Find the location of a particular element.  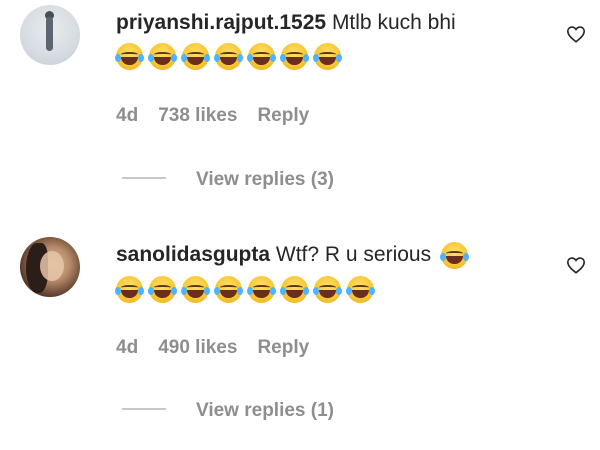

comment-username: priyanshi.rajput.1525 is located at coordinates (221, 22).